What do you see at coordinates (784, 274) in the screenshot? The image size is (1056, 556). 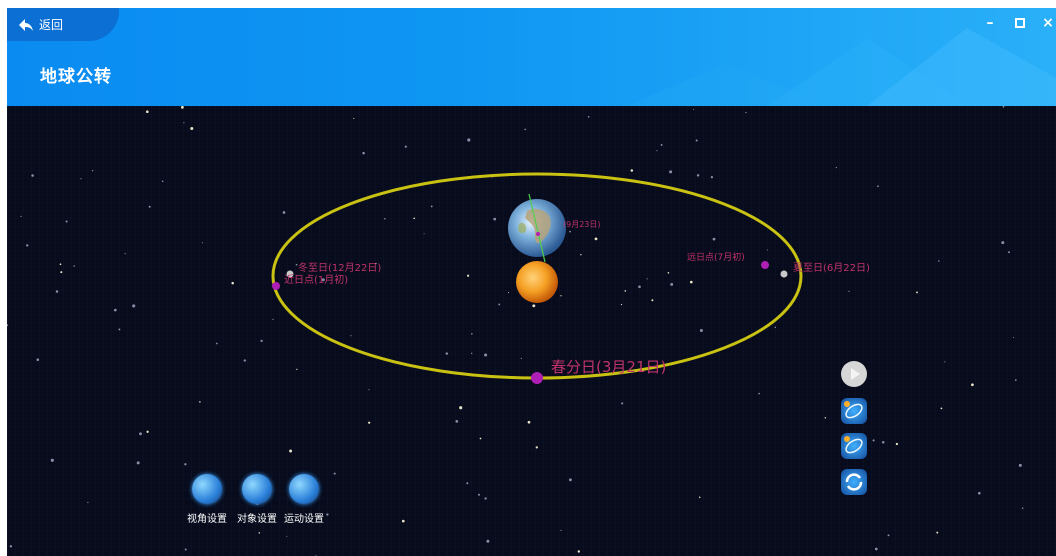 I see `summer-solstice-marker` at bounding box center [784, 274].